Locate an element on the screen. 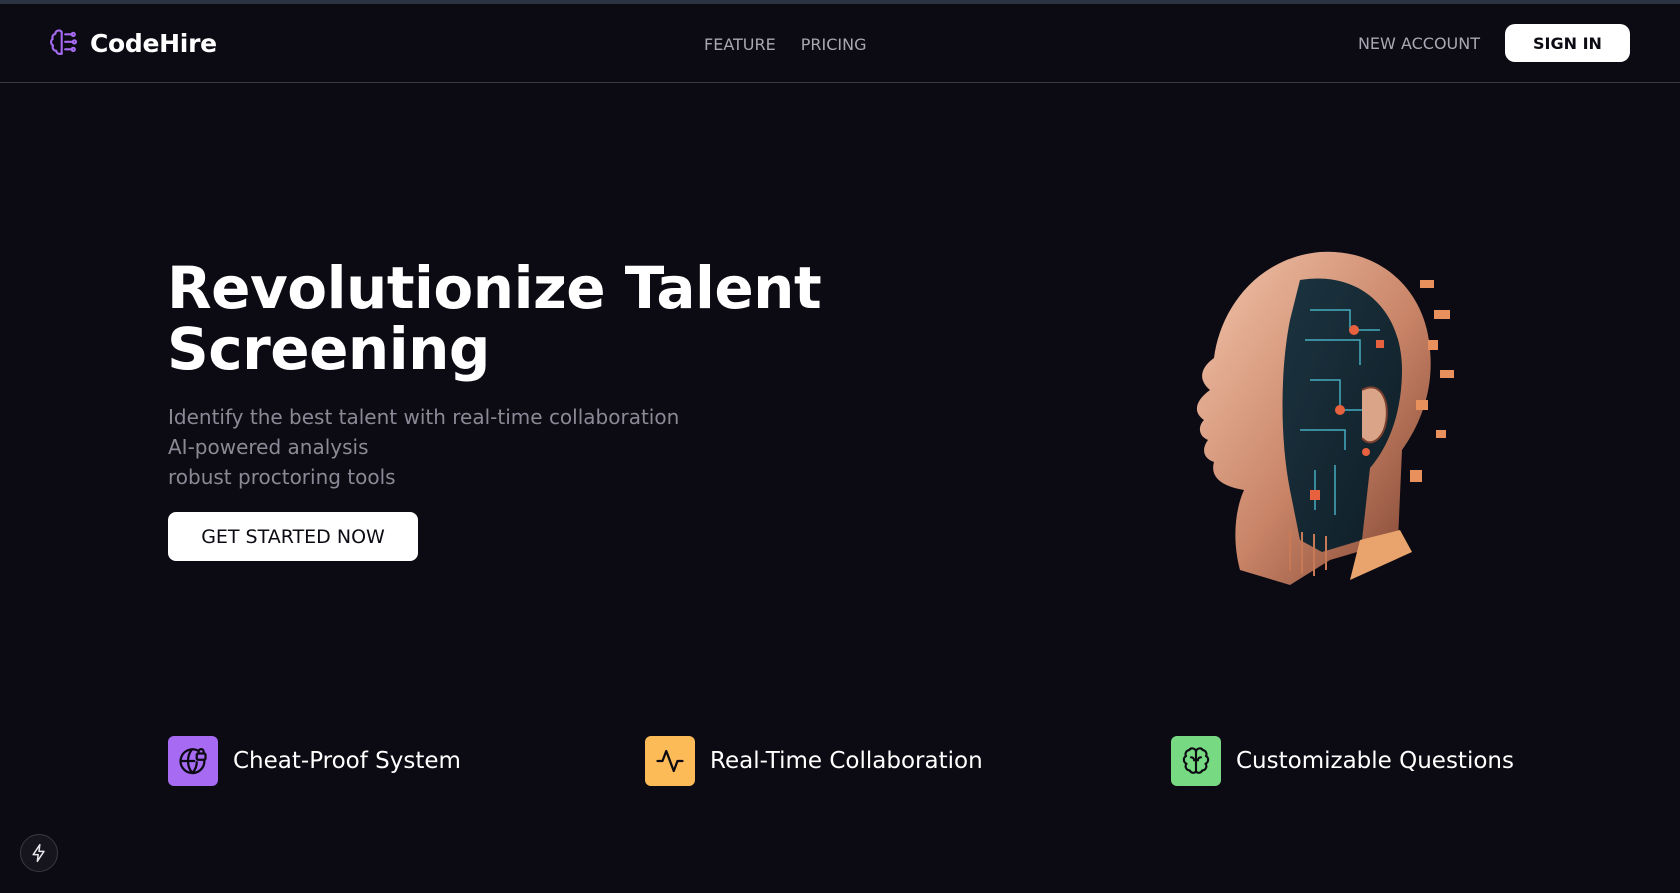  hero-title-line-1: Revolutionize Talent is located at coordinates (494, 288).